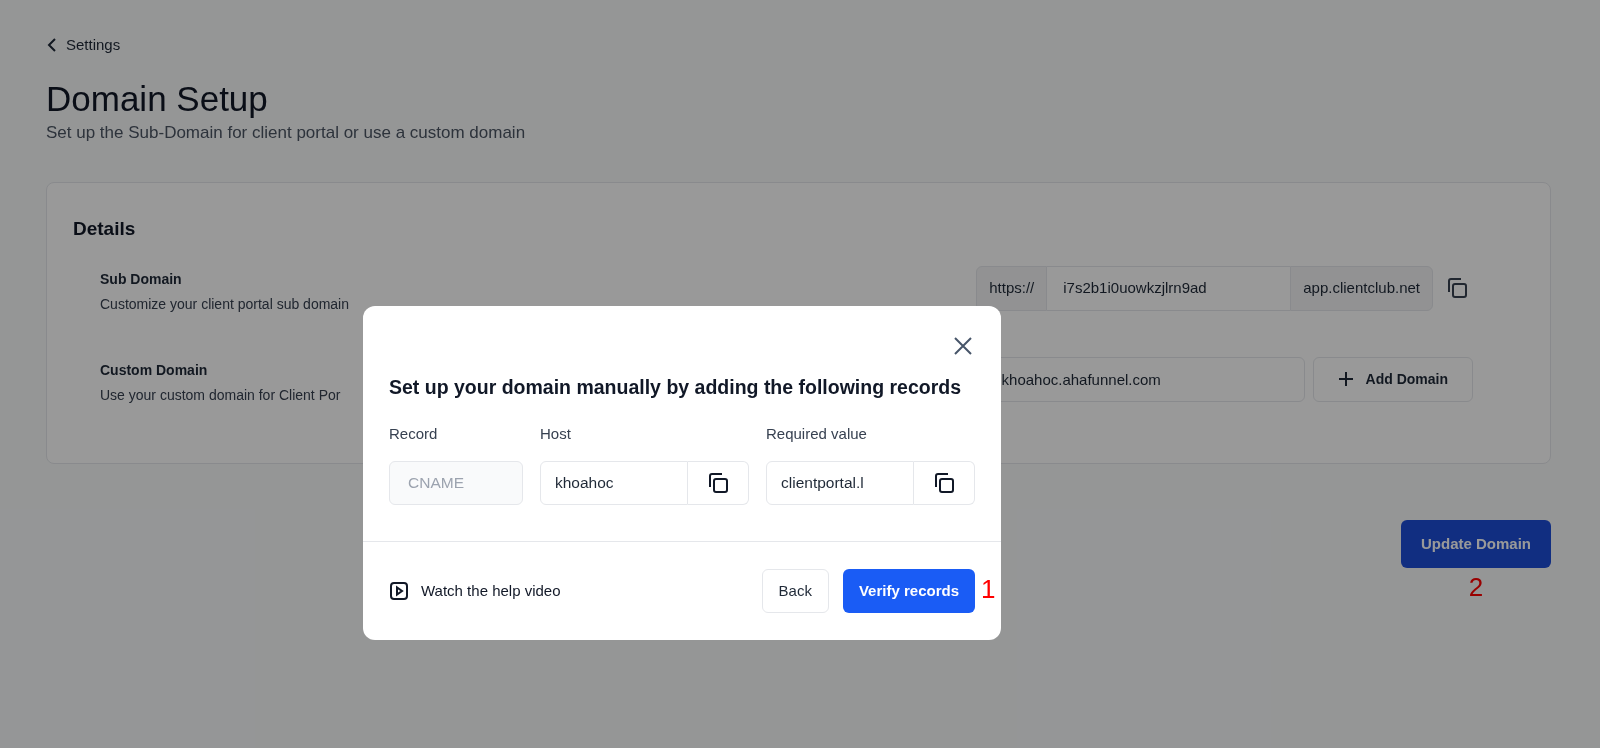 The height and width of the screenshot is (748, 1600). Describe the element at coordinates (676, 387) in the screenshot. I see `dialog-heading: Set up your domain manually by adding the following records` at that location.